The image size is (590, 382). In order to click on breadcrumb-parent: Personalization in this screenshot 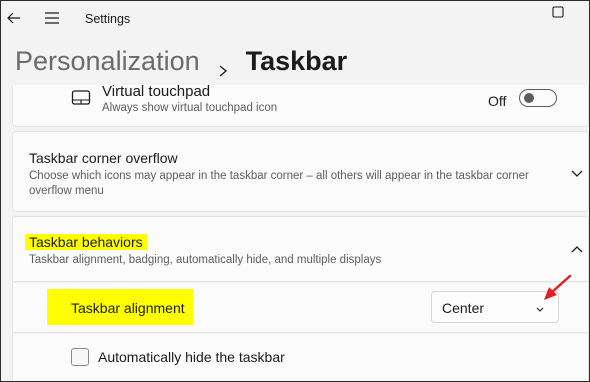, I will do `click(107, 61)`.